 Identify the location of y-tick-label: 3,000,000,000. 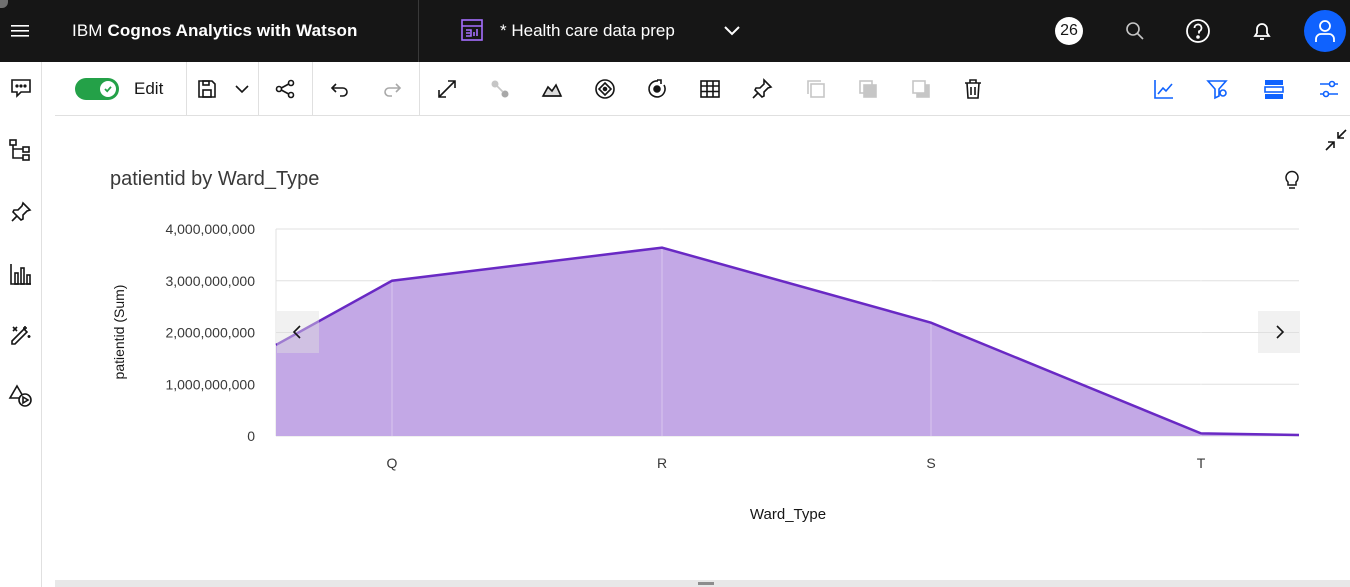
(210, 281).